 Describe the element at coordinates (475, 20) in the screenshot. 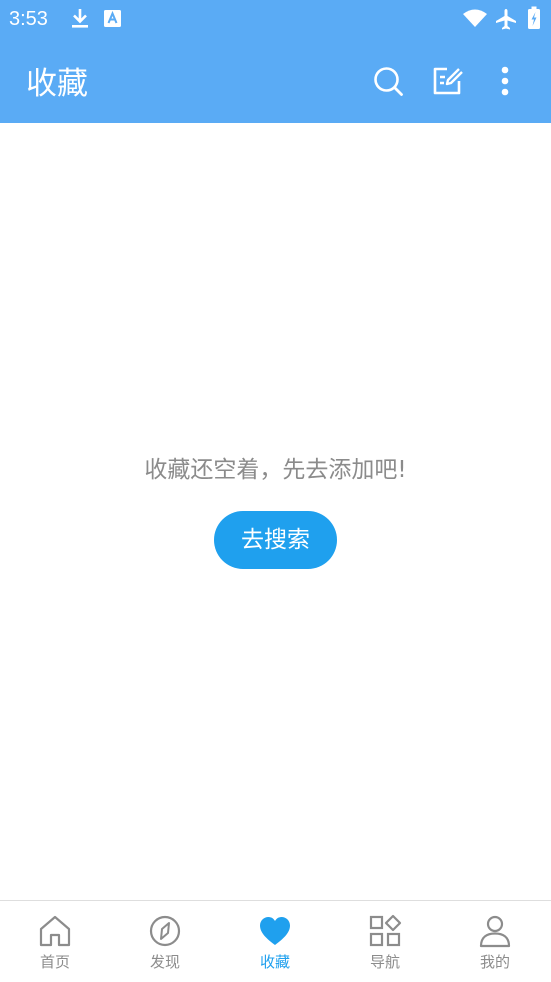

I see `wifi-icon` at that location.